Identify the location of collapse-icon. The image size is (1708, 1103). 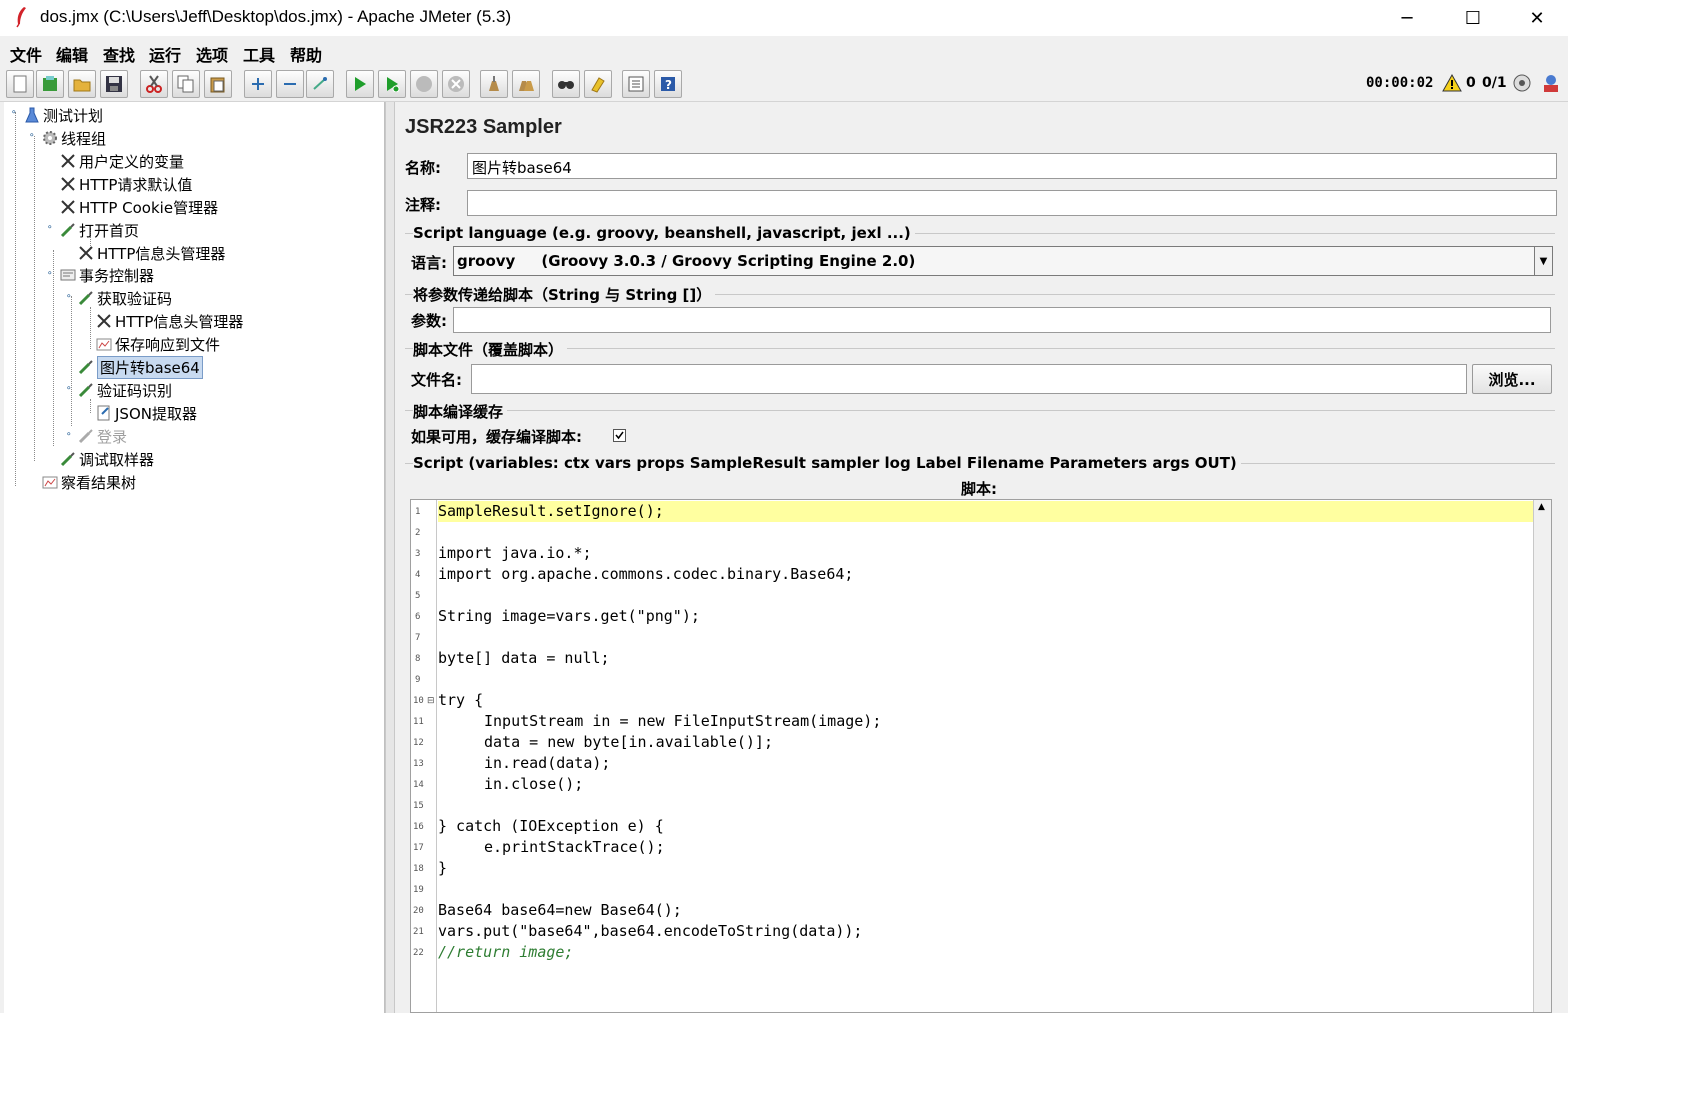
(290, 84).